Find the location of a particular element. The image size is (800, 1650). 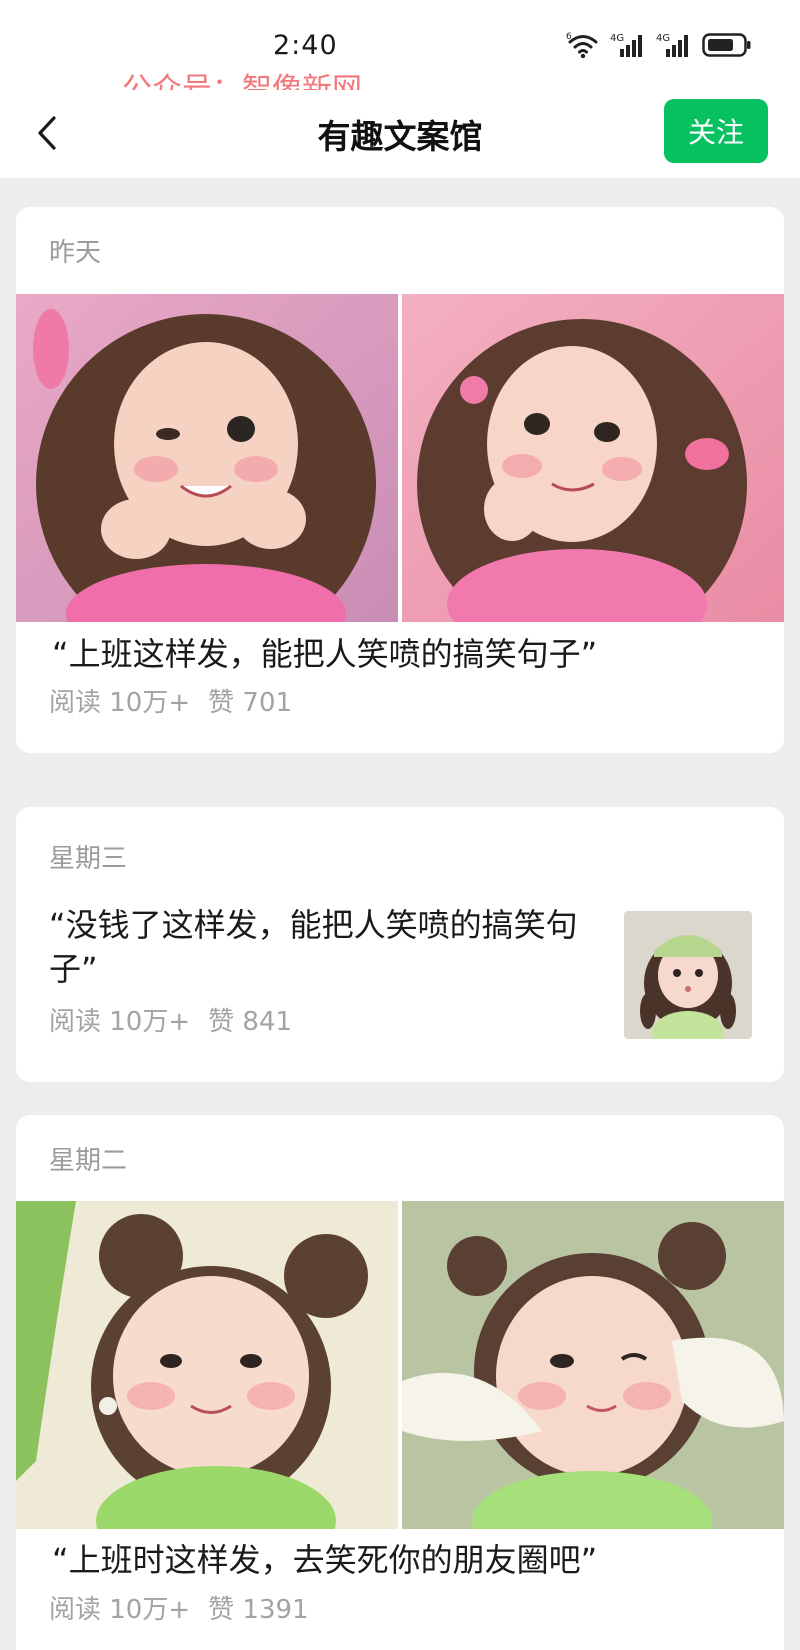

article-title: “上班时这样发，去笑死你的朋友圈吧” is located at coordinates (403, 1560).